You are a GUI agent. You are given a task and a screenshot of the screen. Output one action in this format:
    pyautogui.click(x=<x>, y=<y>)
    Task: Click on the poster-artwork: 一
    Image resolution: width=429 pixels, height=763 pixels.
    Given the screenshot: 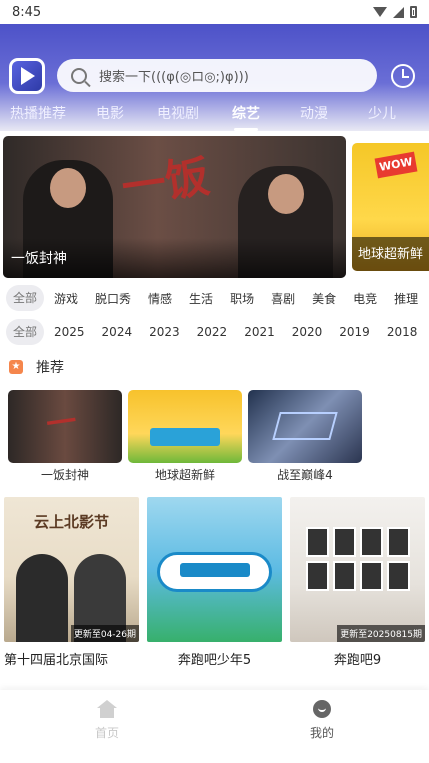 What is the action you would take?
    pyautogui.click(x=61, y=423)
    